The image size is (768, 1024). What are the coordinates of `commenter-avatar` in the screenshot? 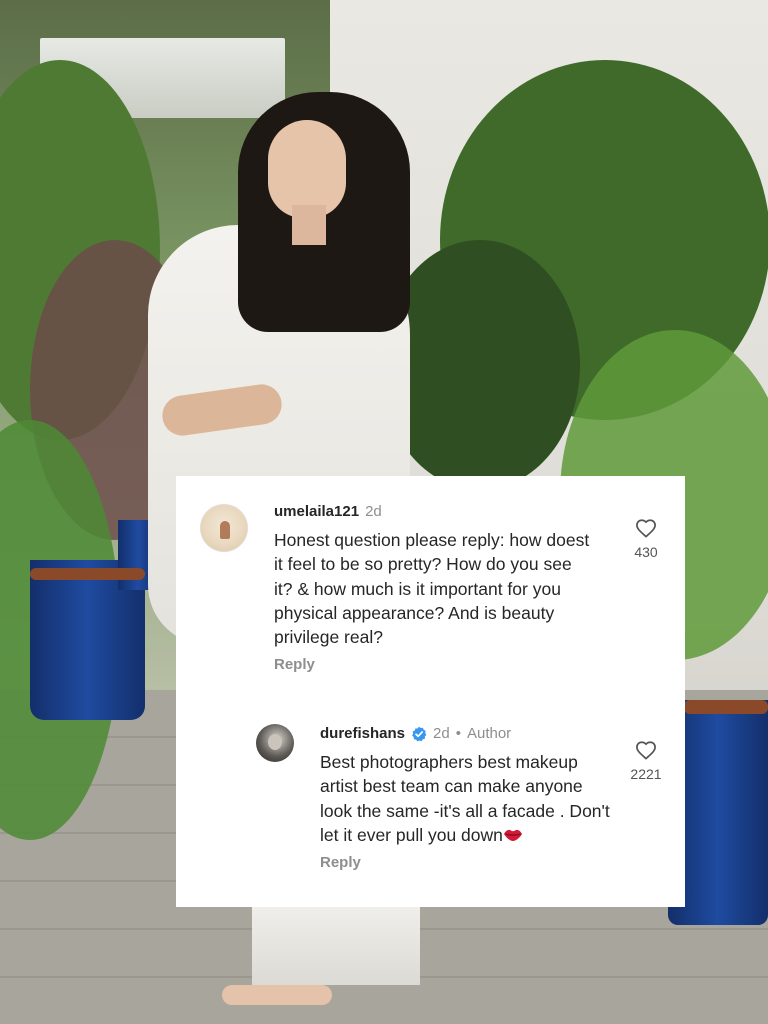 It's located at (224, 528).